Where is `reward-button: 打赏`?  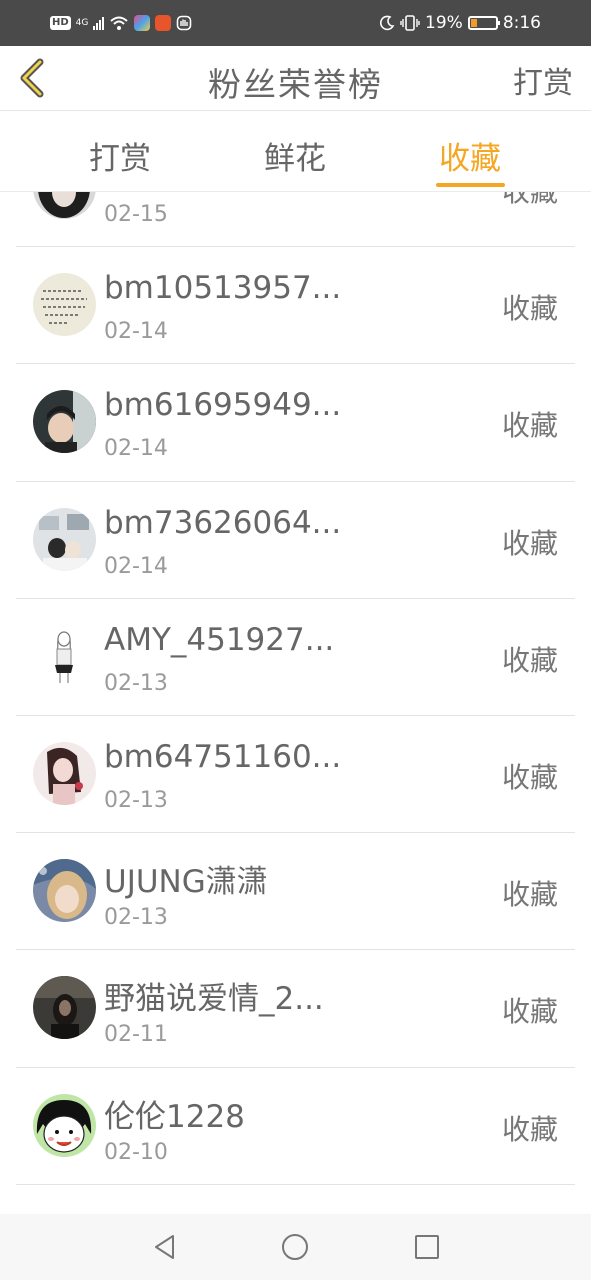 reward-button: 打赏 is located at coordinates (543, 80).